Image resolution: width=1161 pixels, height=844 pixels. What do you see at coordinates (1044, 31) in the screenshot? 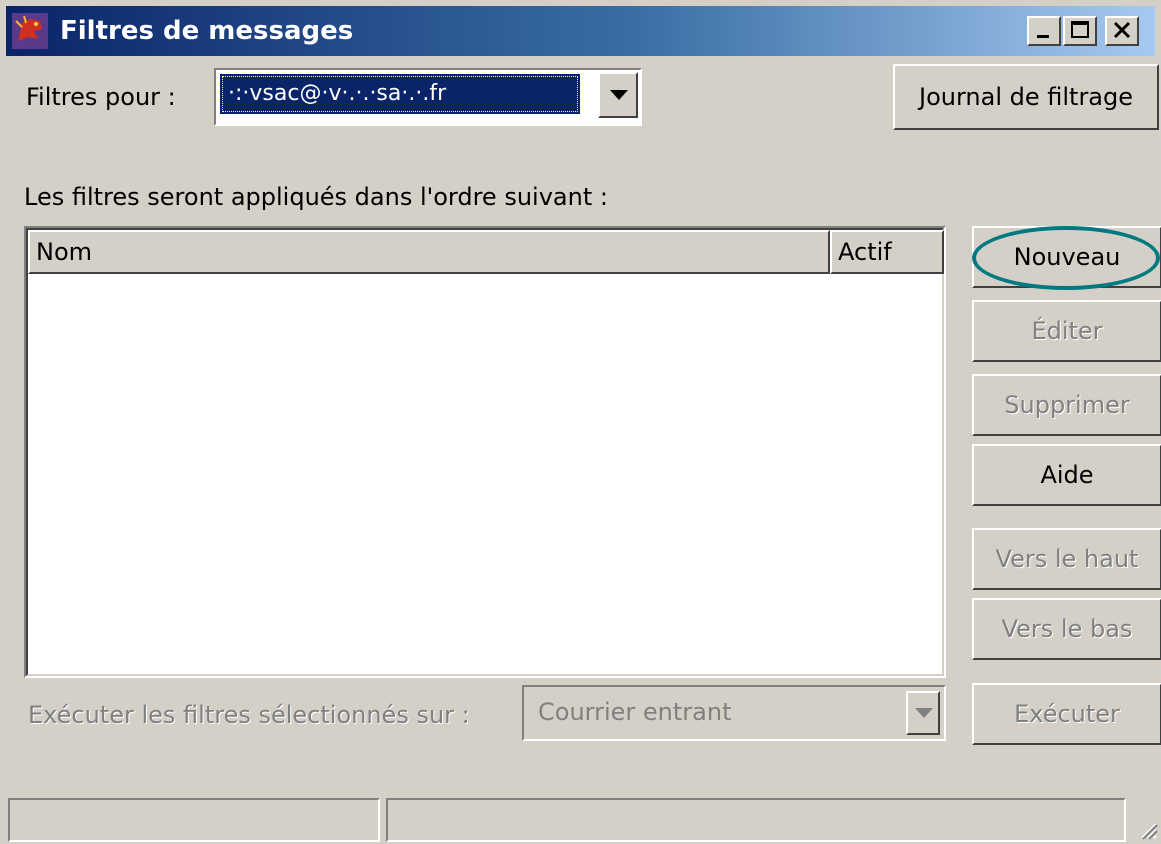
I see `minimize-button` at bounding box center [1044, 31].